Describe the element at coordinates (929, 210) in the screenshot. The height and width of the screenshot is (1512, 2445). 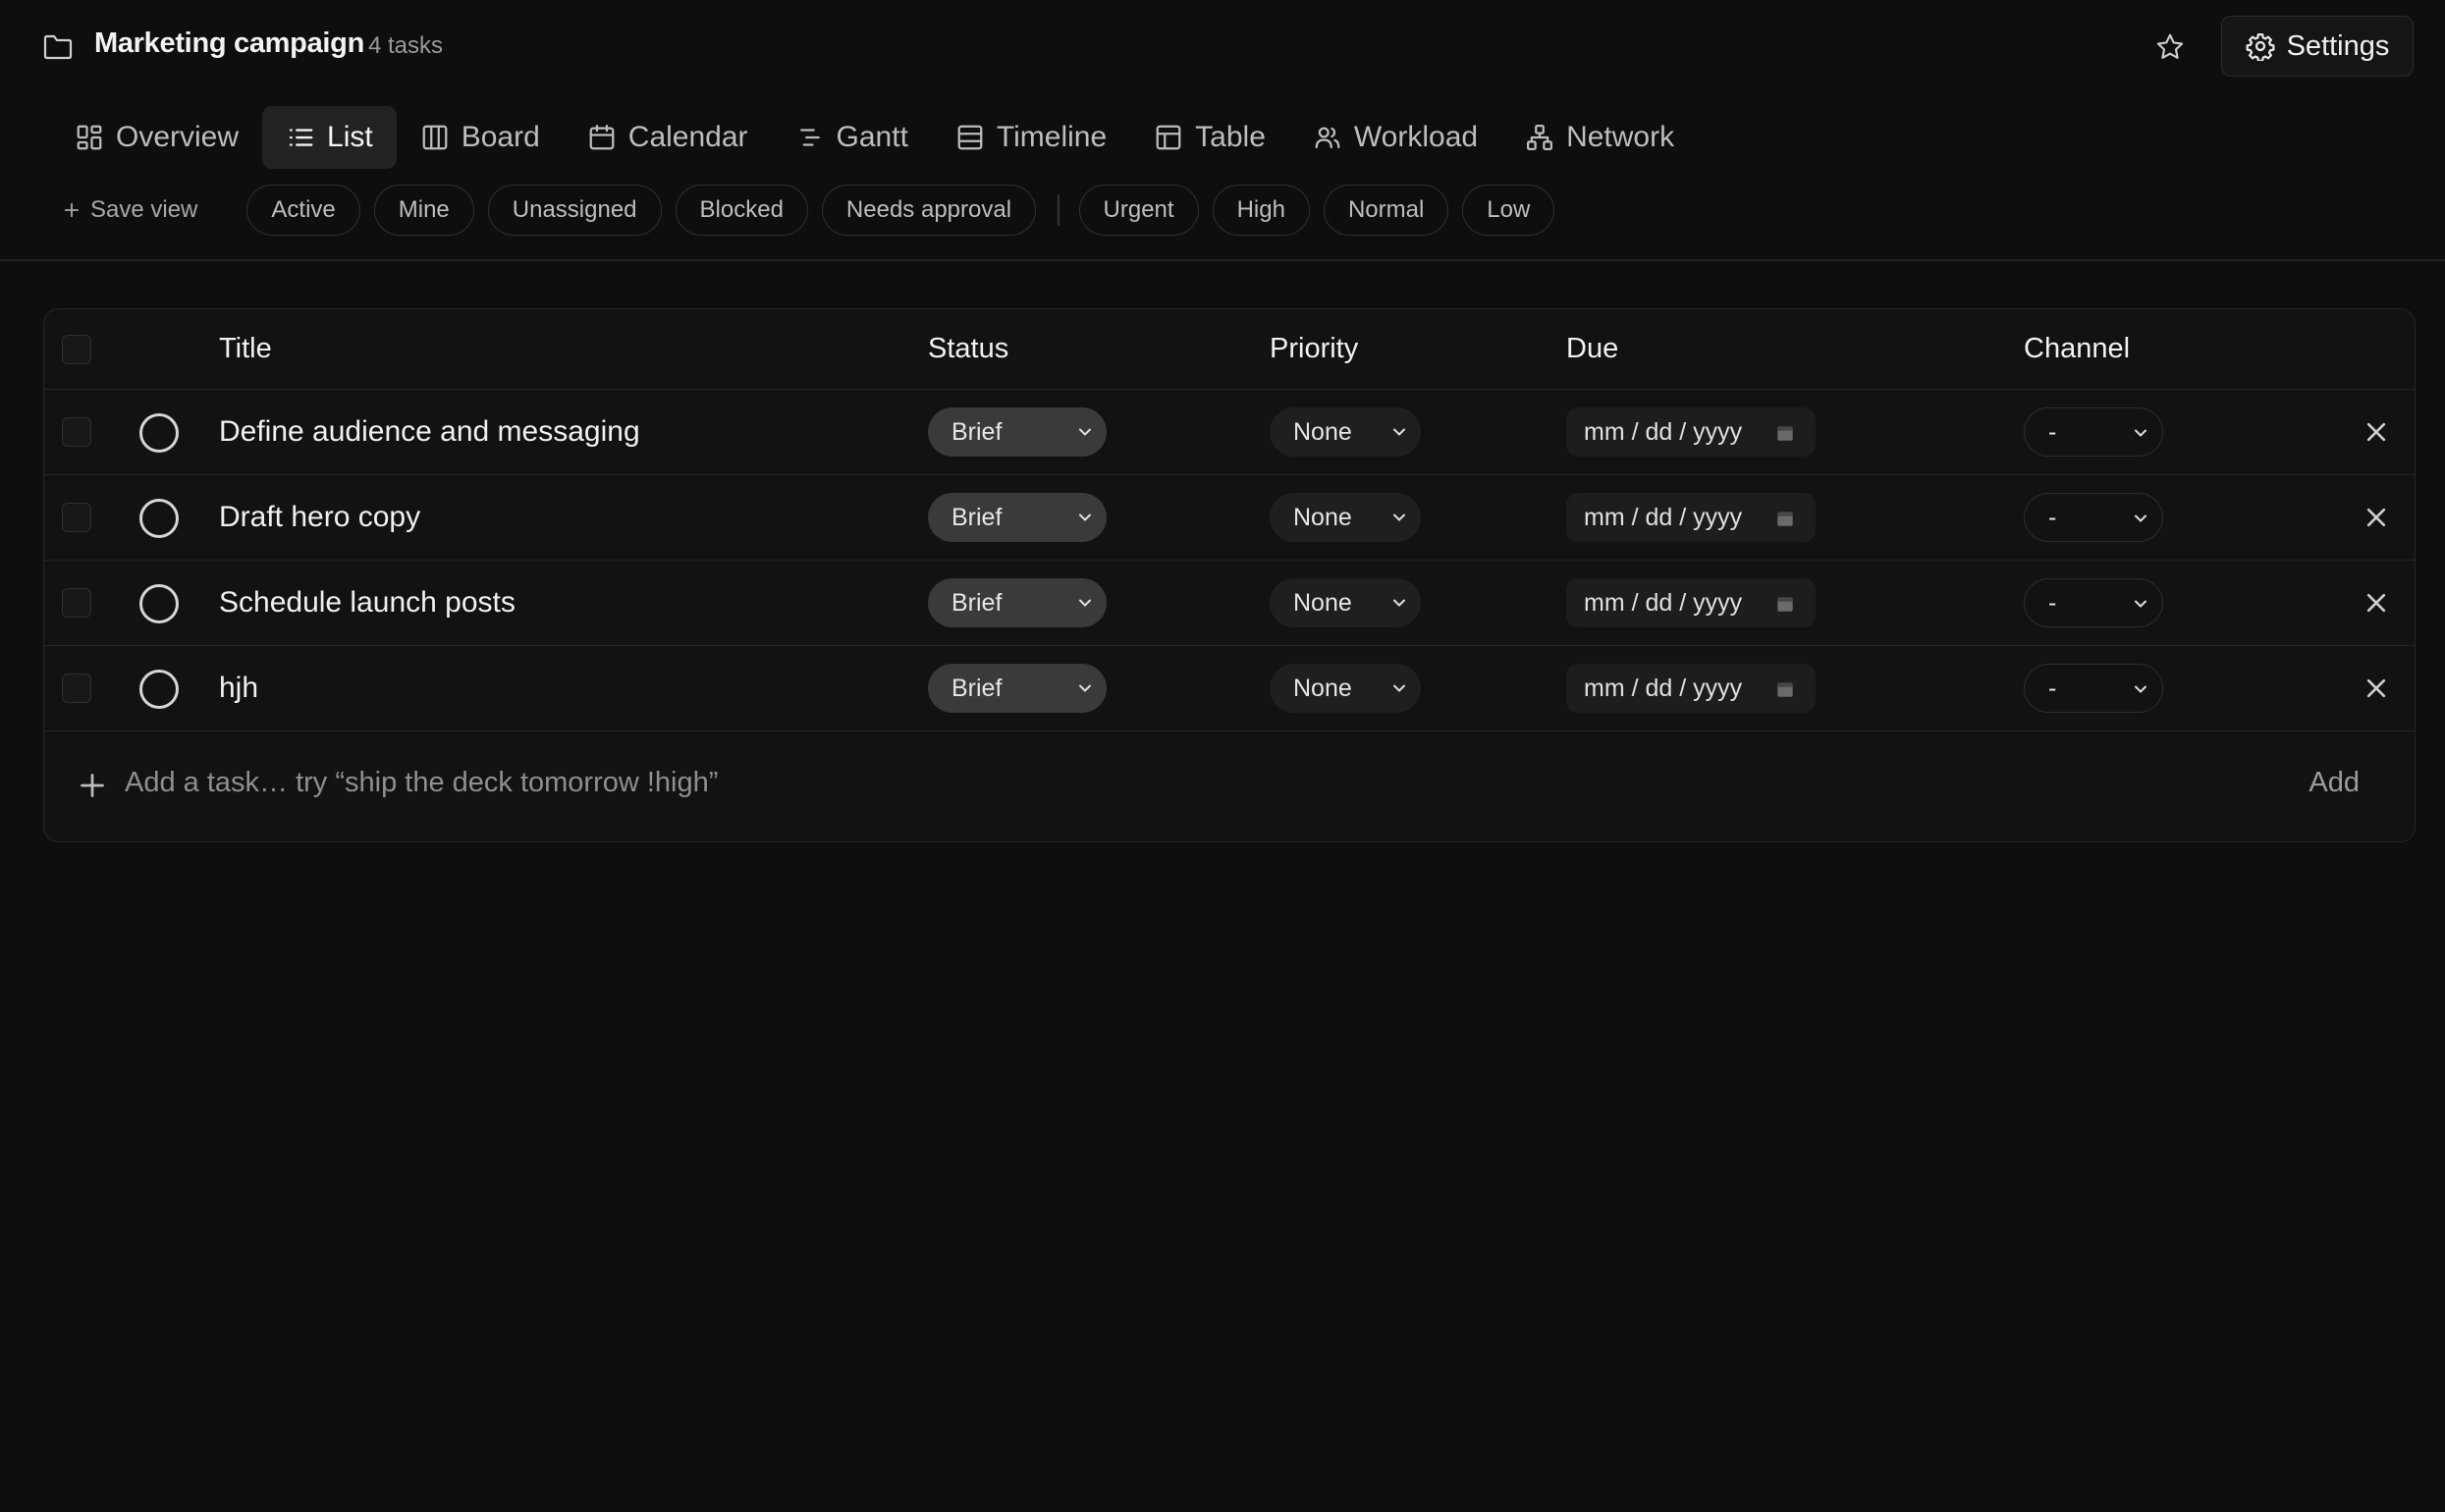
I see `filter-chip-needs-approval: Needs approval` at that location.